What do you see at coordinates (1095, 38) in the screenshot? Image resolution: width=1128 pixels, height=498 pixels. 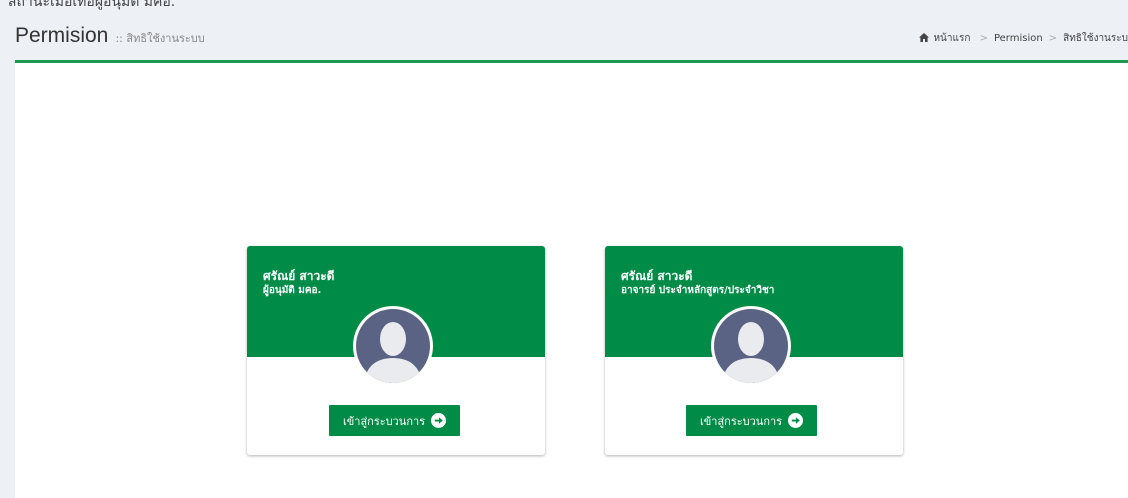 I see `breadcrumb-current: สิทธิใช้งานระบ` at bounding box center [1095, 38].